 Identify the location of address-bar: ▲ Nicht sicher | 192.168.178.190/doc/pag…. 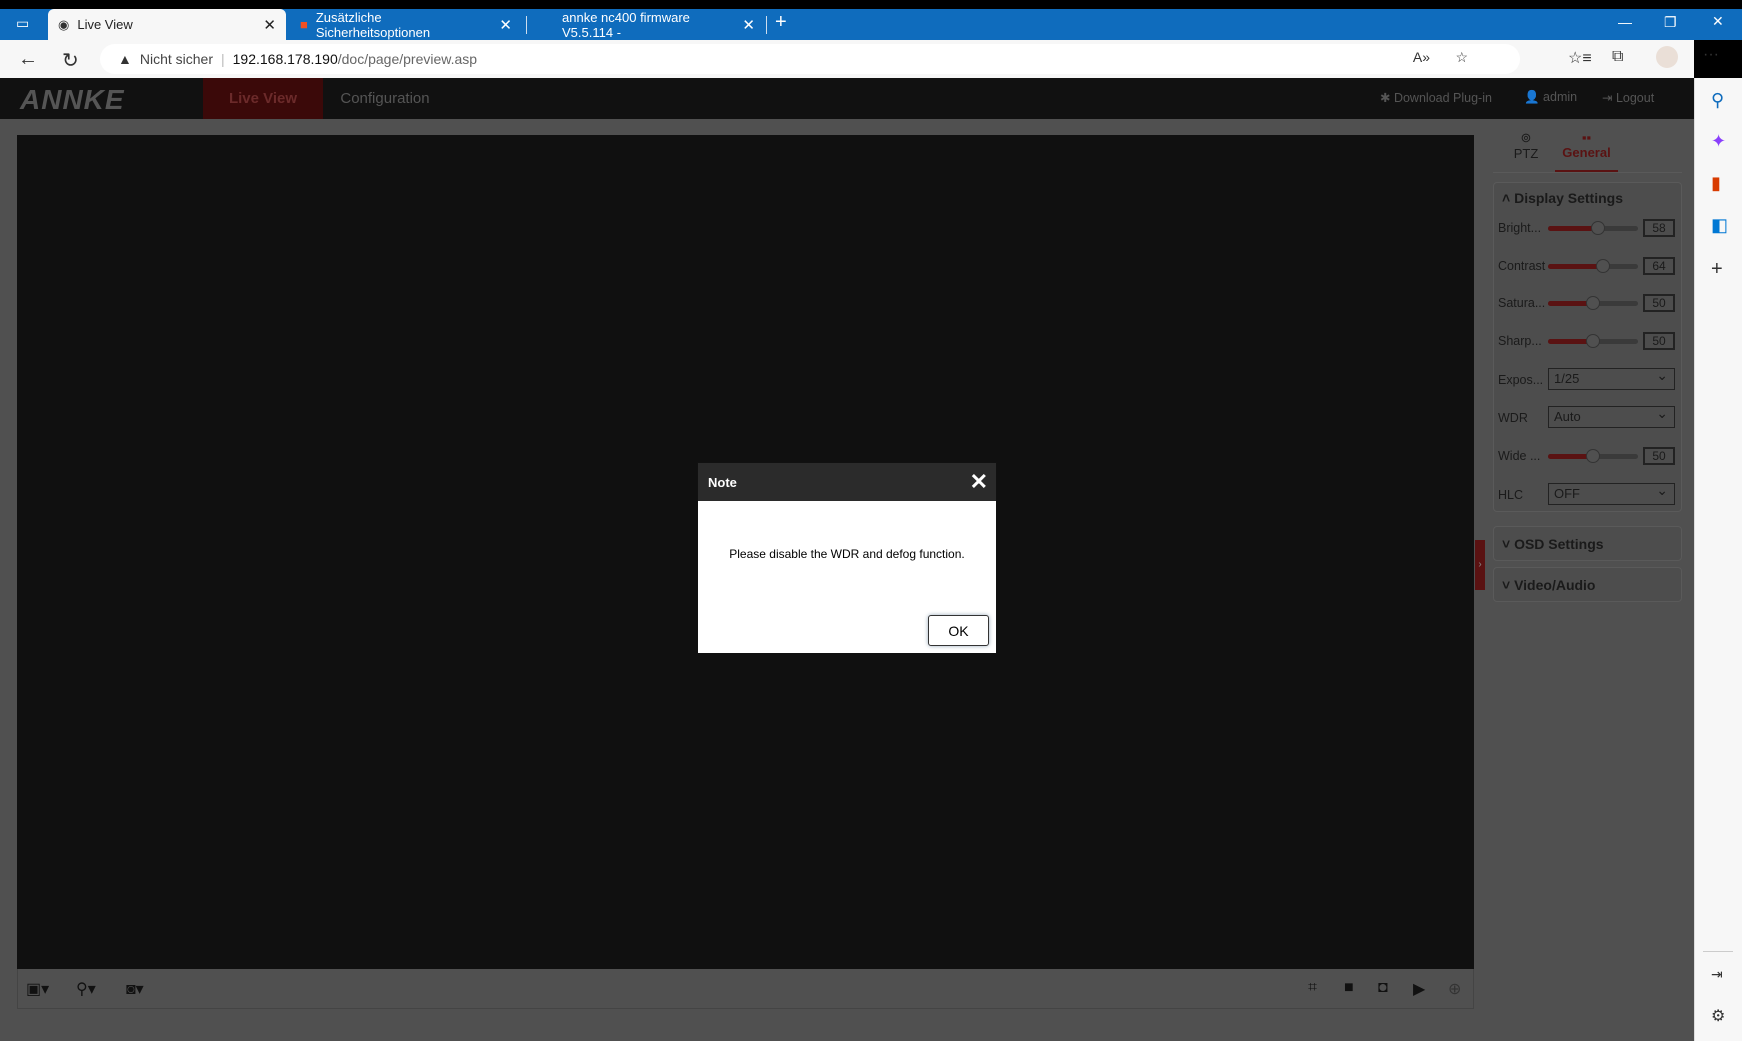
(810, 59).